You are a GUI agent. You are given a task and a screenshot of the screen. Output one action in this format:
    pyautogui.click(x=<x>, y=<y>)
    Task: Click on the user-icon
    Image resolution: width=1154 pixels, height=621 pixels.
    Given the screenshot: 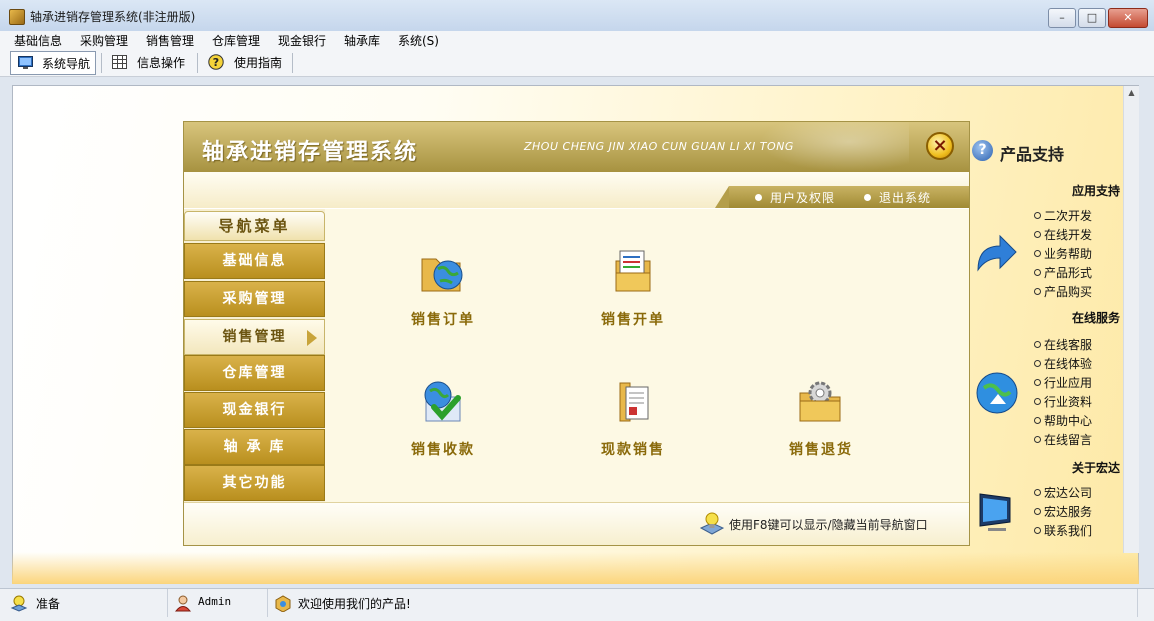 What is the action you would take?
    pyautogui.click(x=183, y=603)
    